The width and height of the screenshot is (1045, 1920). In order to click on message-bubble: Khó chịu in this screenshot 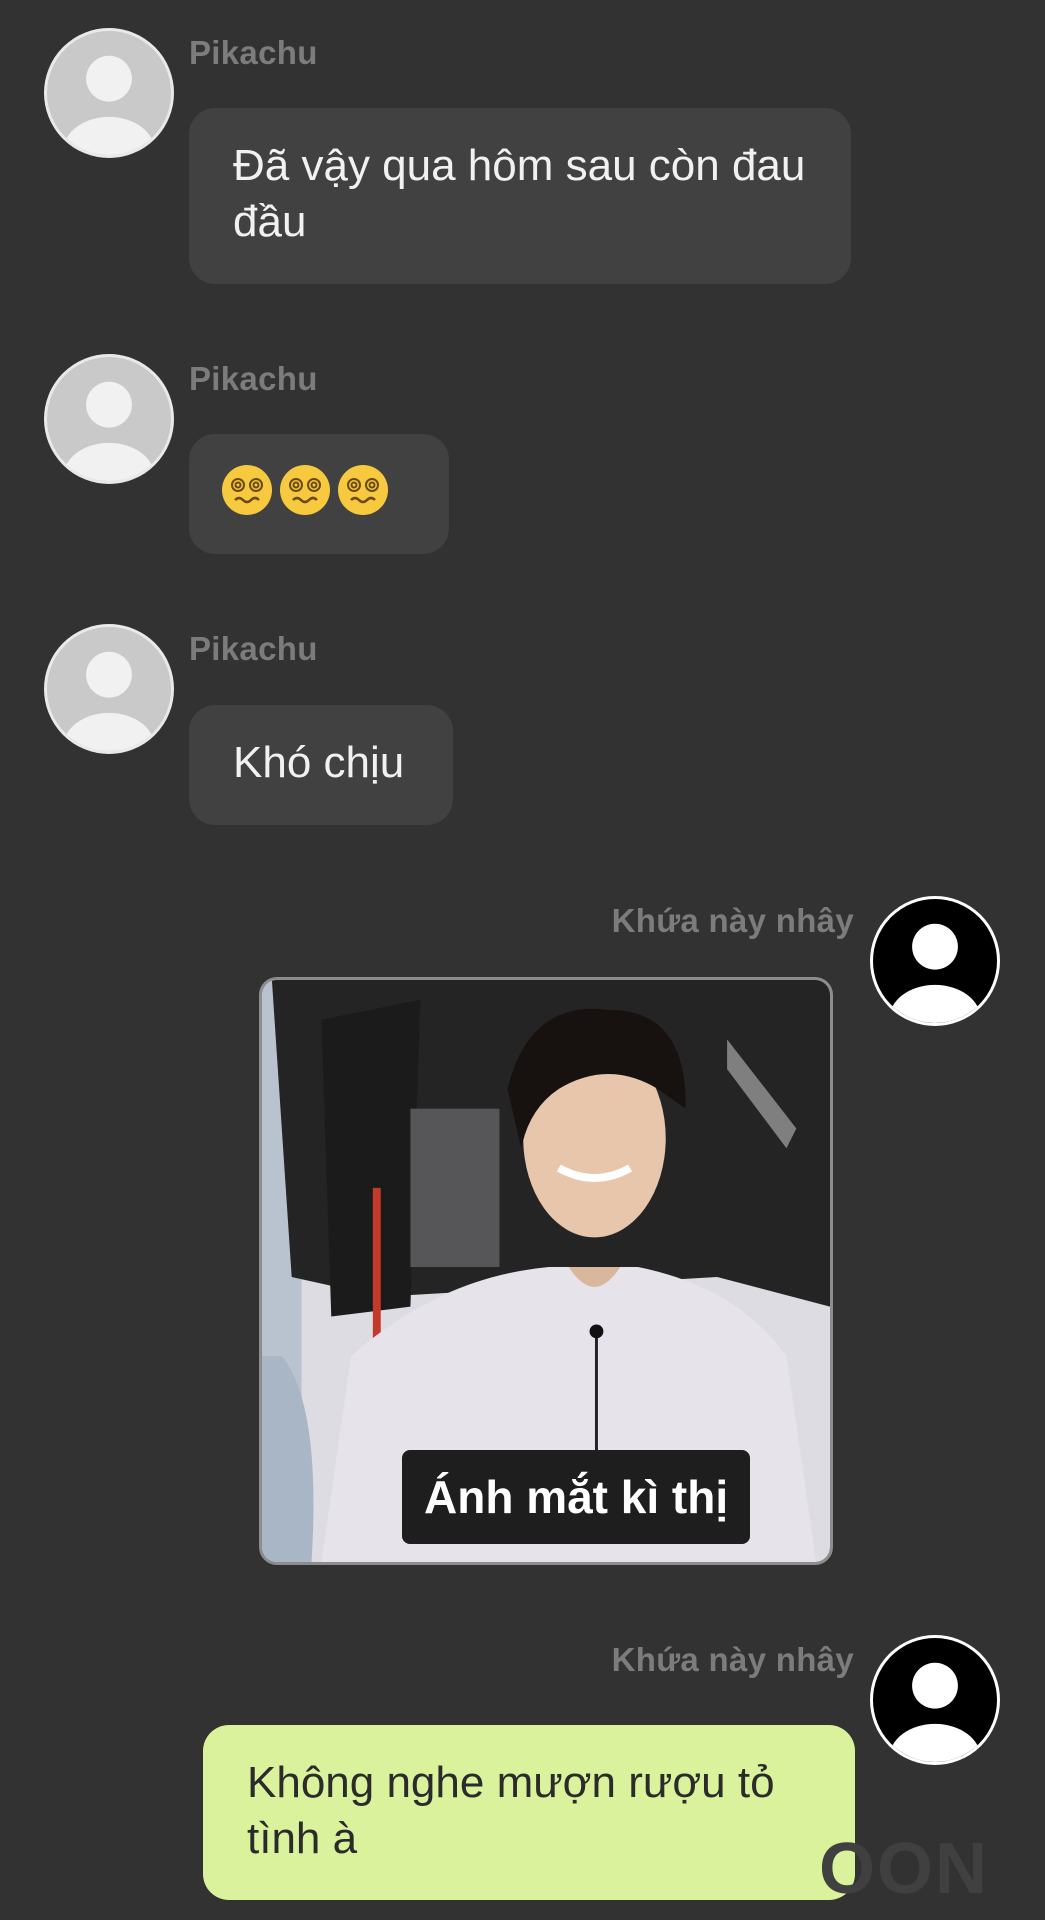, I will do `click(321, 765)`.